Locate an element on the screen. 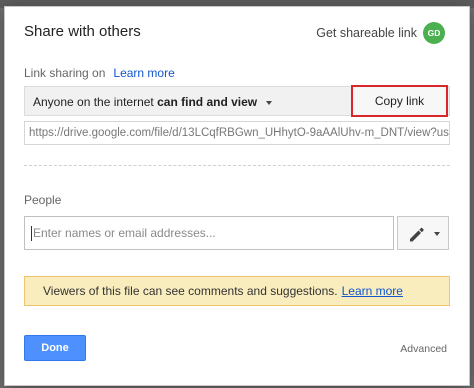  get-link-badge-icon: GD is located at coordinates (434, 33).